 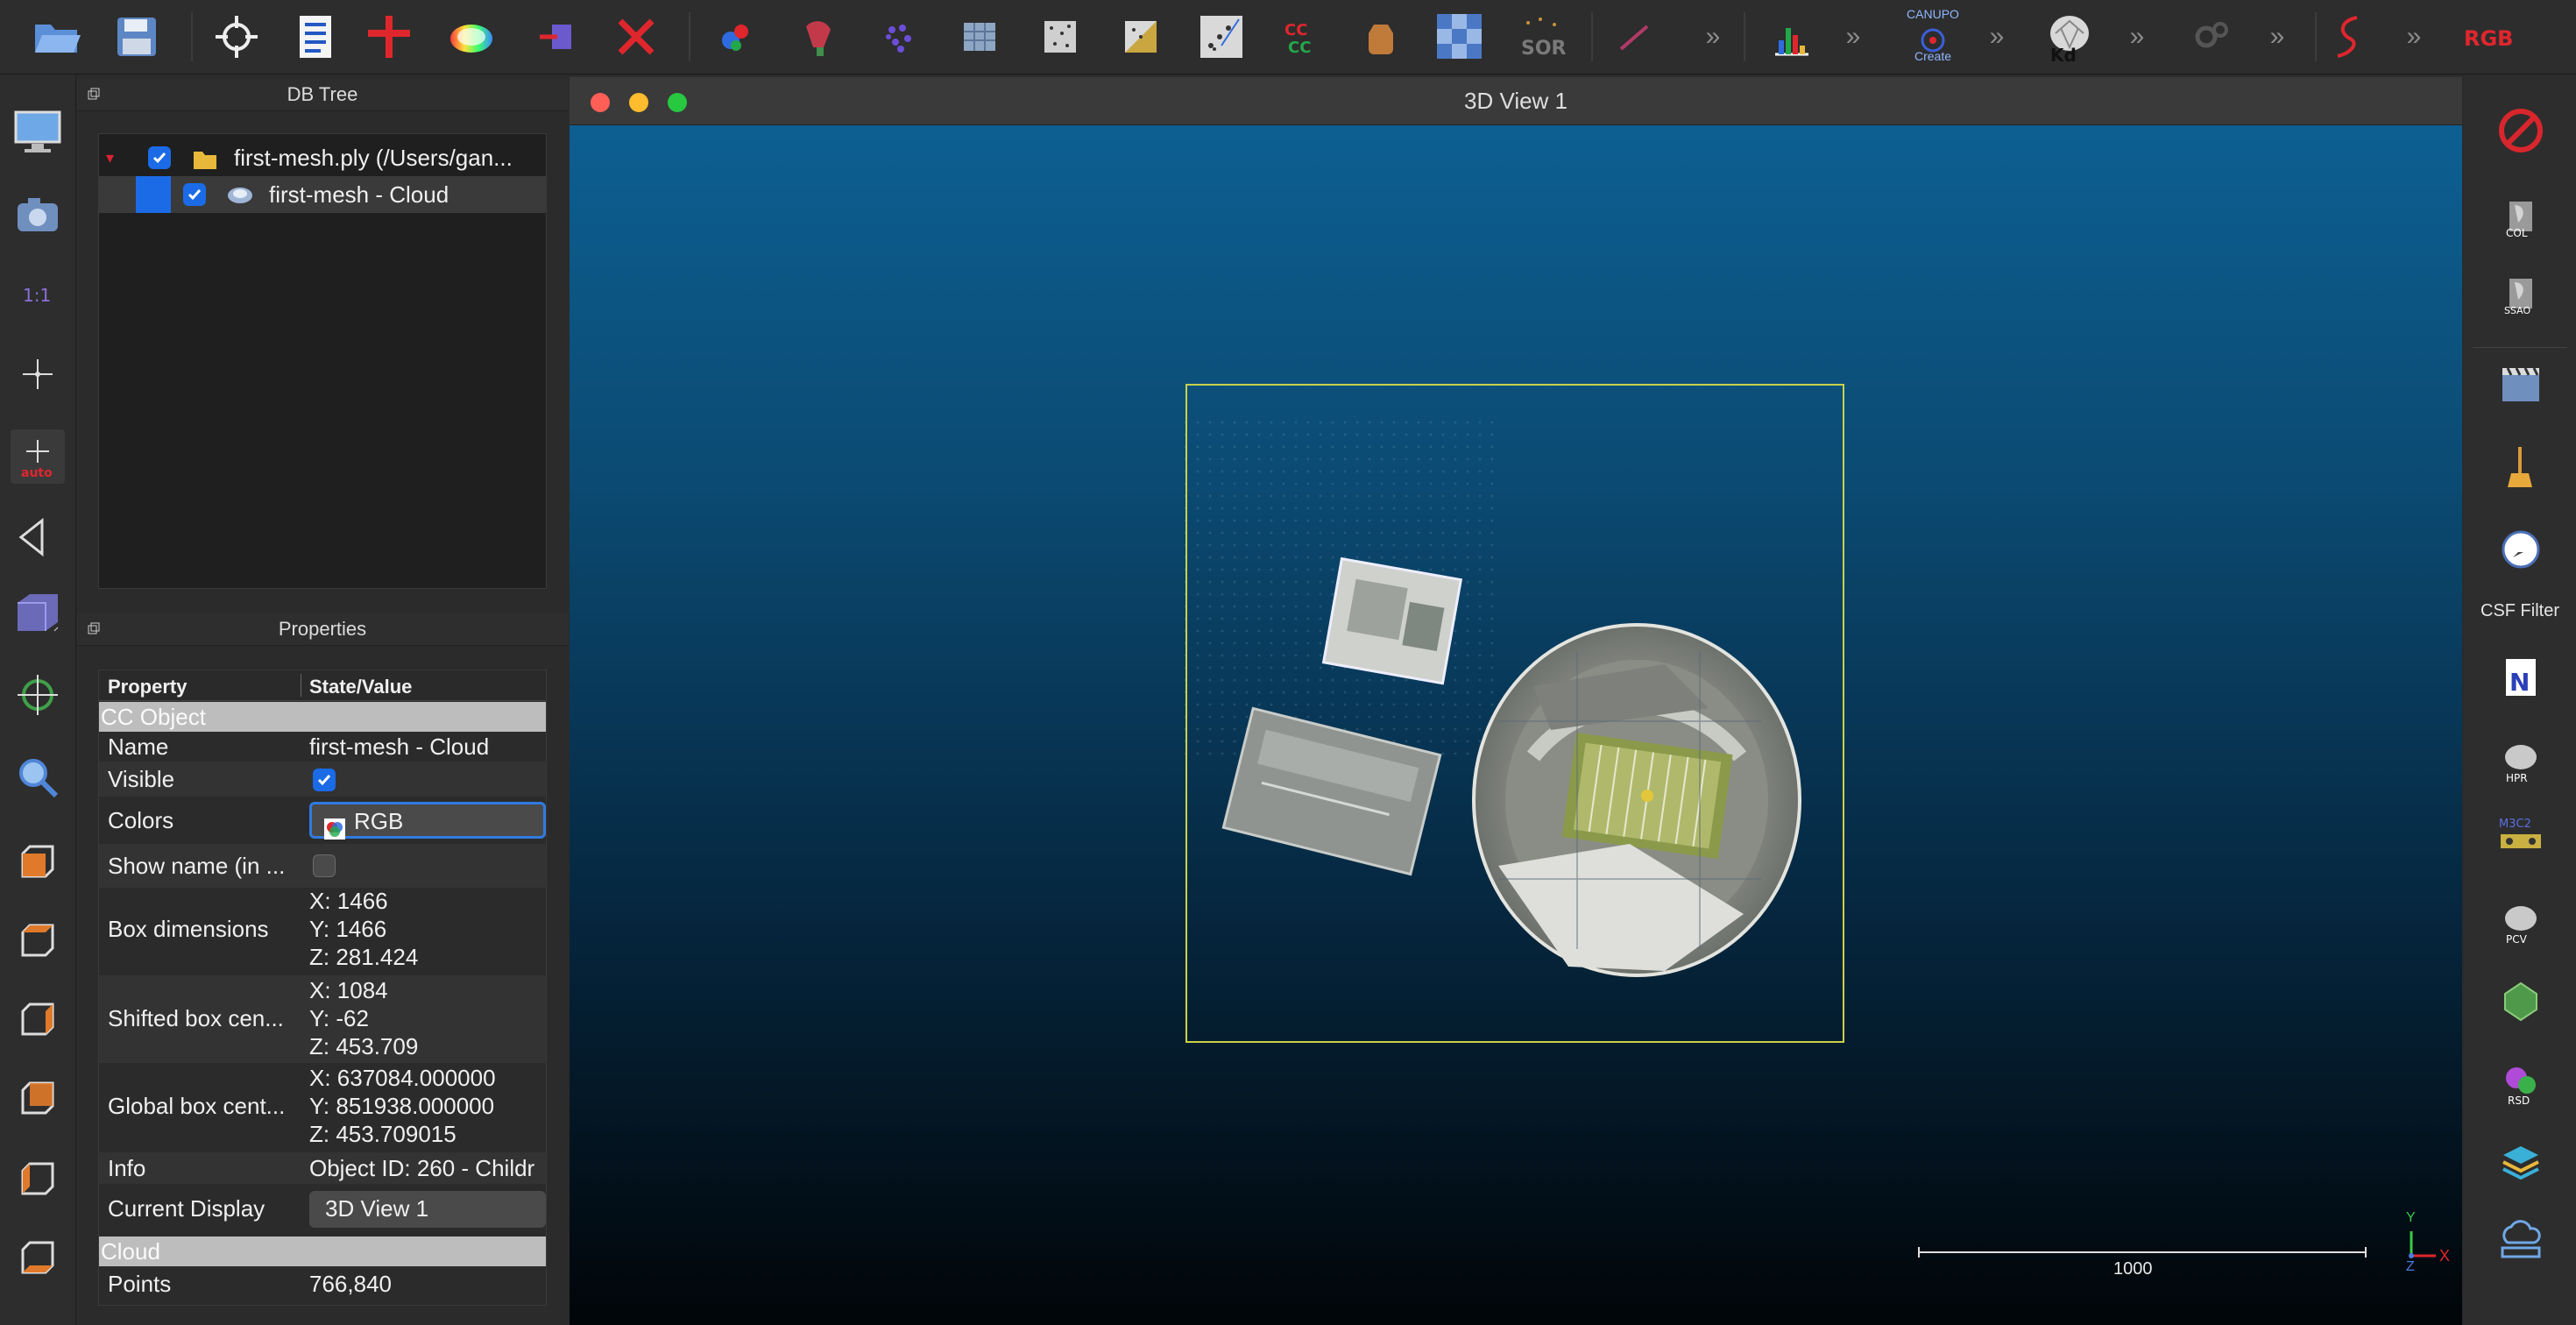 What do you see at coordinates (136, 37) in the screenshot?
I see `save-icon` at bounding box center [136, 37].